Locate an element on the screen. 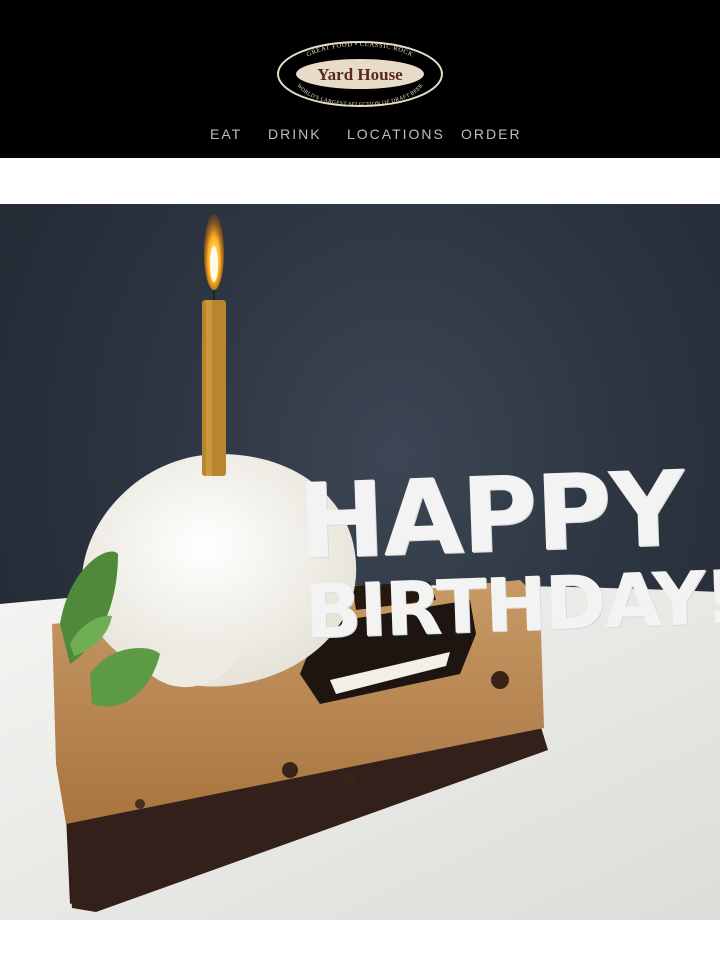 The image size is (720, 960). logo-wordmark: Yard House is located at coordinates (360, 74).